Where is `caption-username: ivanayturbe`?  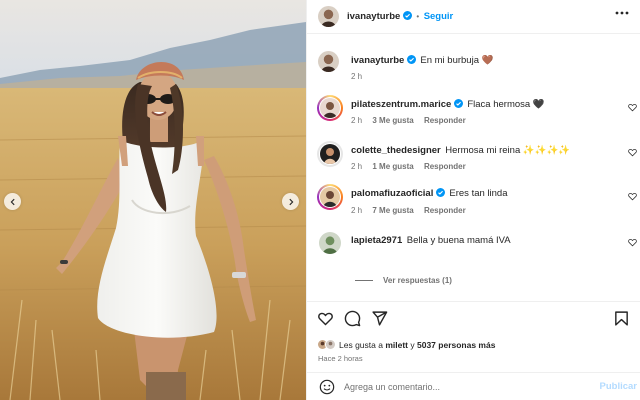
caption-username: ivanayturbe is located at coordinates (377, 60).